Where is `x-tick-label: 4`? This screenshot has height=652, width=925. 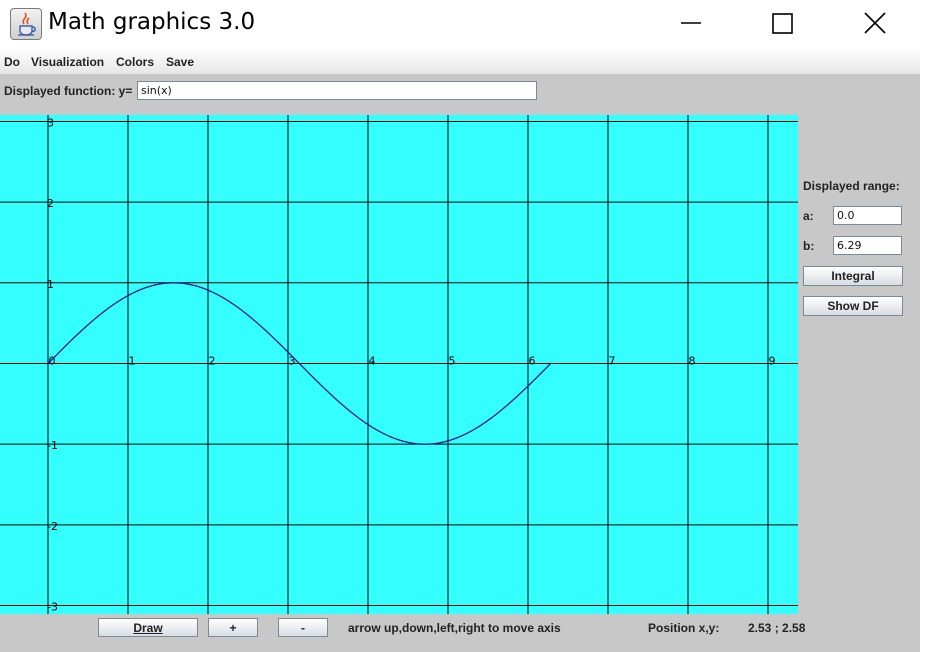 x-tick-label: 4 is located at coordinates (372, 360).